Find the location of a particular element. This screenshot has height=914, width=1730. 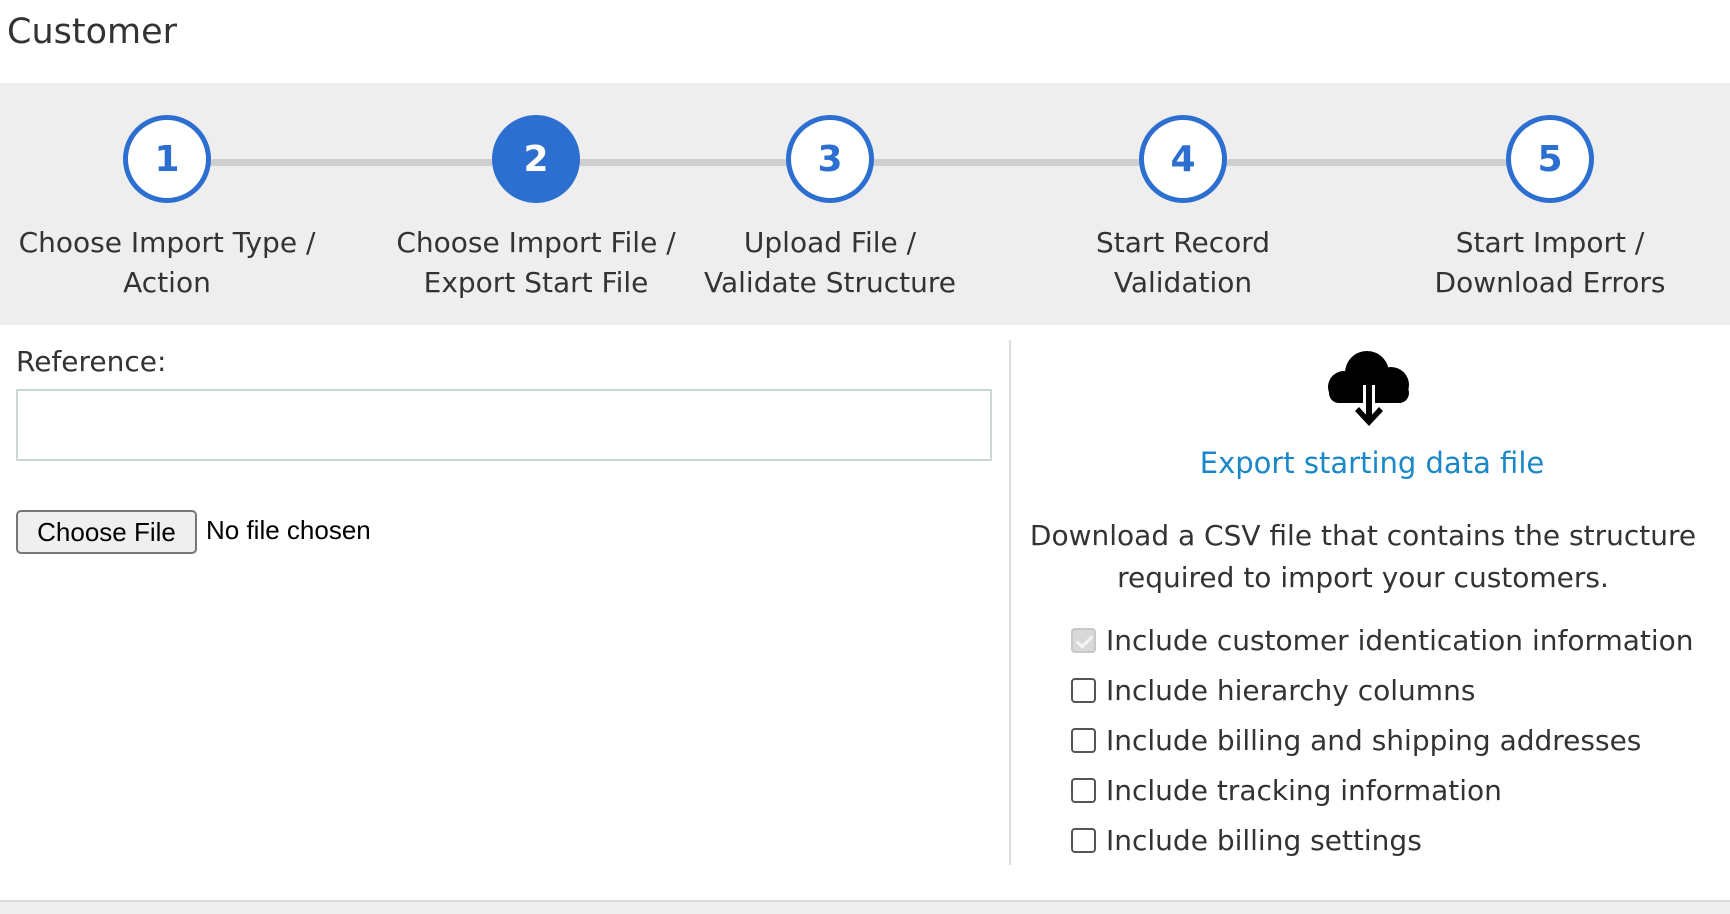

option-label: Include tracking information is located at coordinates (1304, 790).